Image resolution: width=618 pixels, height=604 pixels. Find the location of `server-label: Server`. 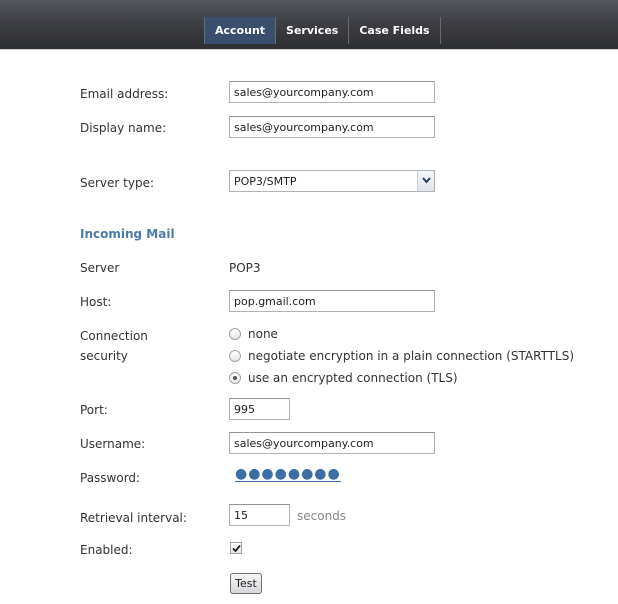

server-label: Server is located at coordinates (100, 268).